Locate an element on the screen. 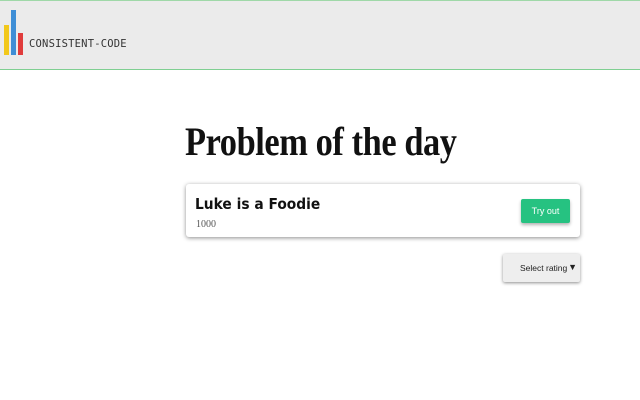  page-title: Problem of the day is located at coordinates (321, 141).